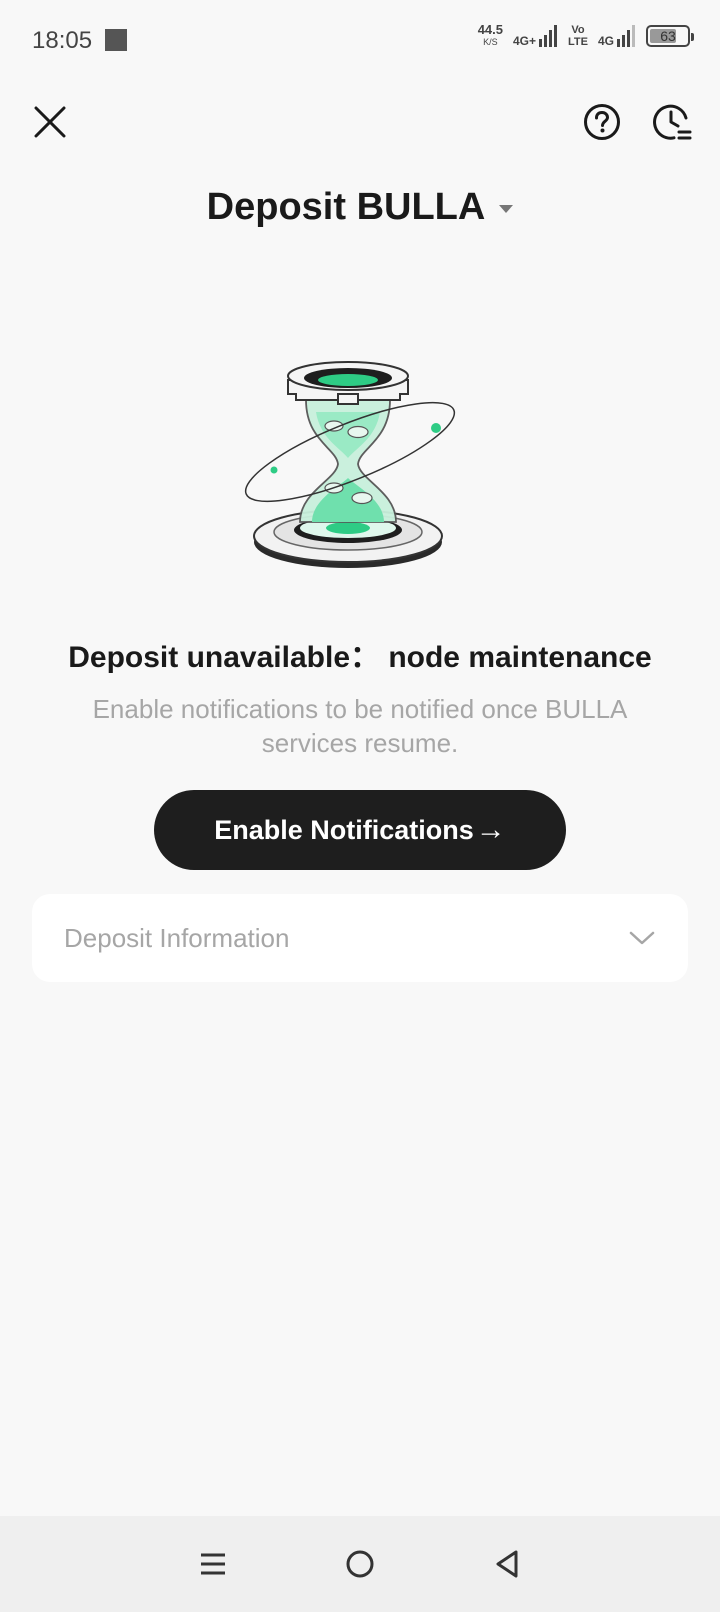  I want to click on page-title: Deposit BULLA, so click(346, 207).